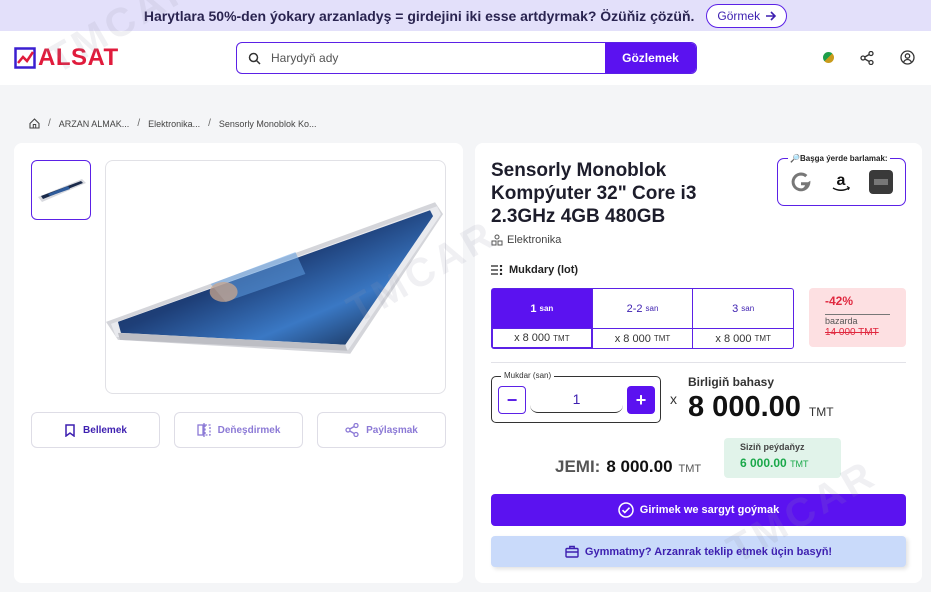 The width and height of the screenshot is (931, 592). I want to click on external-search-label: 🔎Başga ýerde barlamak:, so click(839, 158).